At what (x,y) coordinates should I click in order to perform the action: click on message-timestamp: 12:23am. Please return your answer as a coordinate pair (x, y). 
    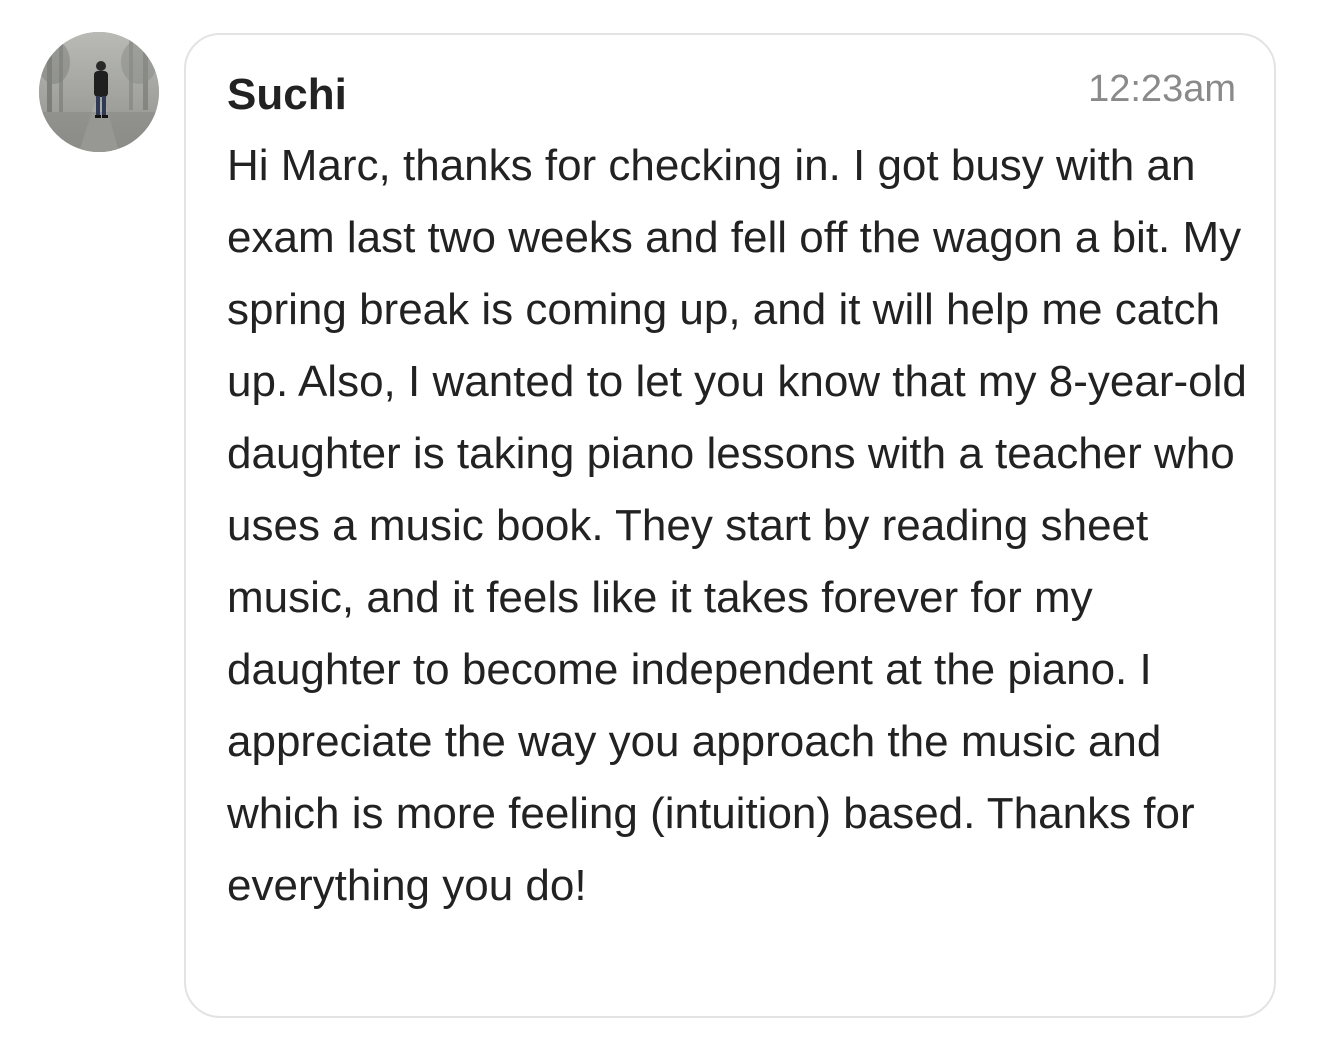
    Looking at the image, I should click on (1162, 89).